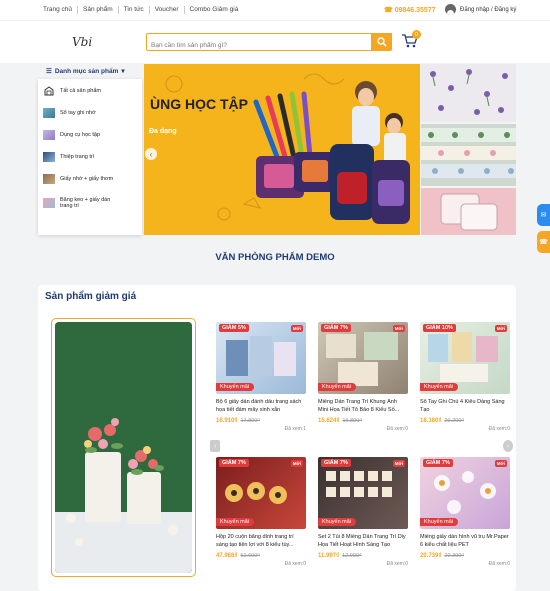 This screenshot has height=591, width=550. What do you see at coordinates (90, 135) in the screenshot?
I see `category-item-school-supplies: Dụng cụ học tập` at bounding box center [90, 135].